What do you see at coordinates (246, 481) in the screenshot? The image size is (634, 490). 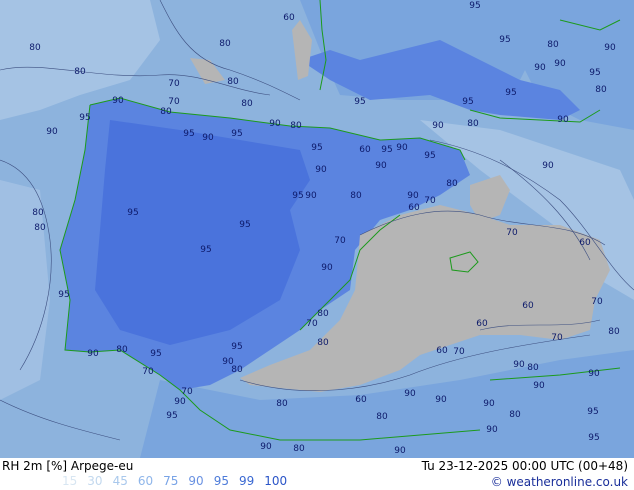 I see `legend-value: 99` at bounding box center [246, 481].